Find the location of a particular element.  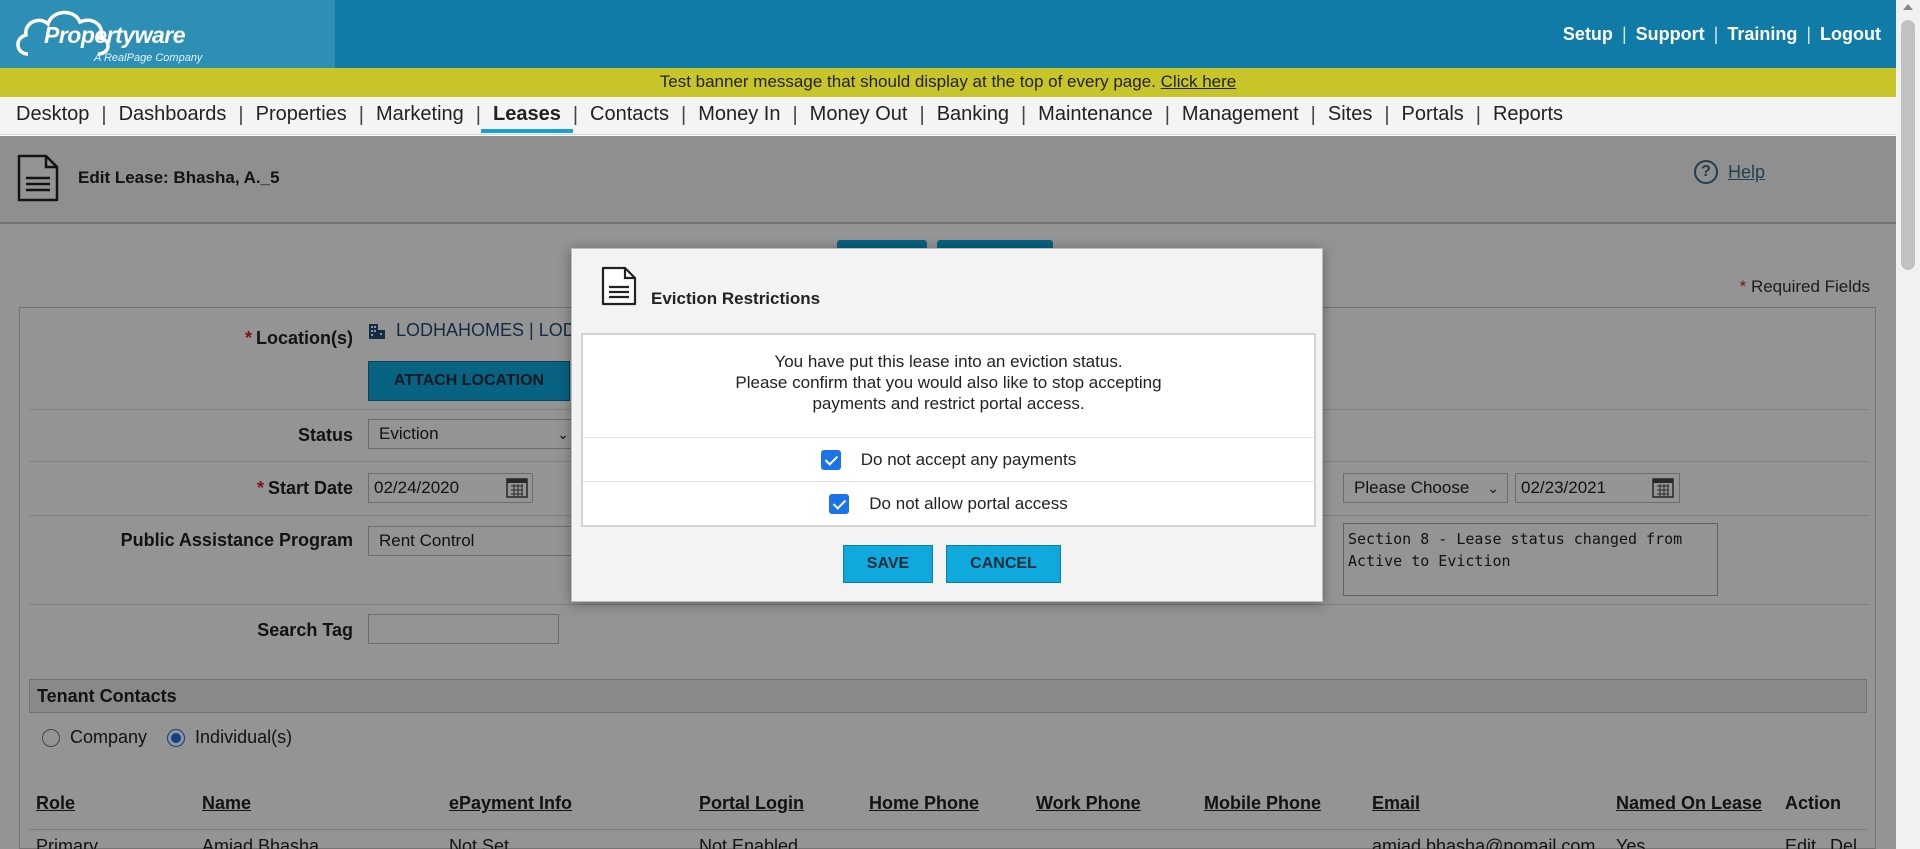

setup-link: Setup is located at coordinates (1588, 34).